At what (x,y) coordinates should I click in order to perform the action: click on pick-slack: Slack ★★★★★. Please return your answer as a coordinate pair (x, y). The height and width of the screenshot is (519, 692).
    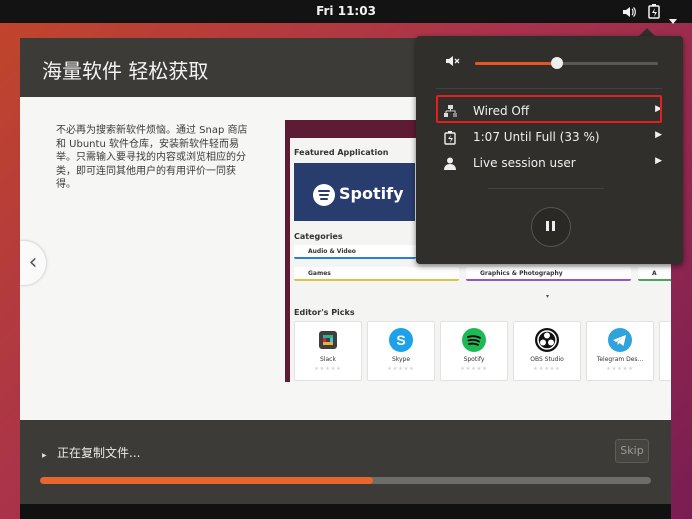
    Looking at the image, I should click on (328, 351).